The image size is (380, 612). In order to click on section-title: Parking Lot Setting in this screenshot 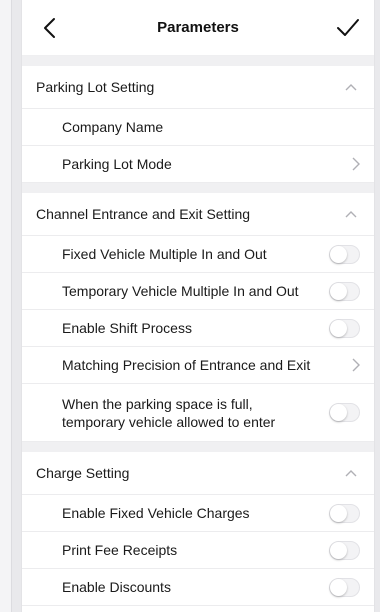, I will do `click(95, 87)`.